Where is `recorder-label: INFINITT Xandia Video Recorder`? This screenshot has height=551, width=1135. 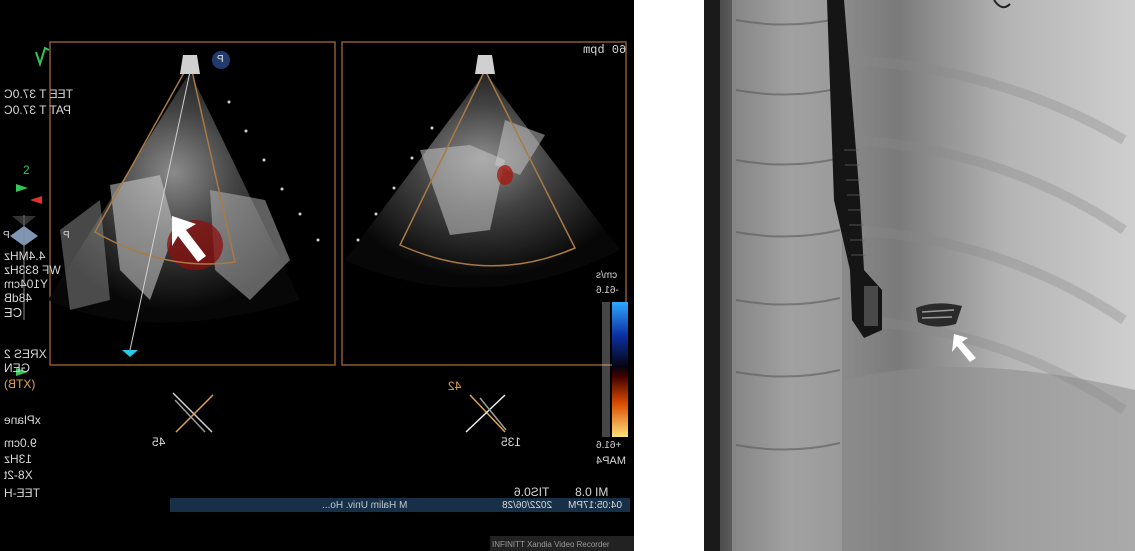
recorder-label: INFINITT Xandia Video Recorder is located at coordinates (551, 544).